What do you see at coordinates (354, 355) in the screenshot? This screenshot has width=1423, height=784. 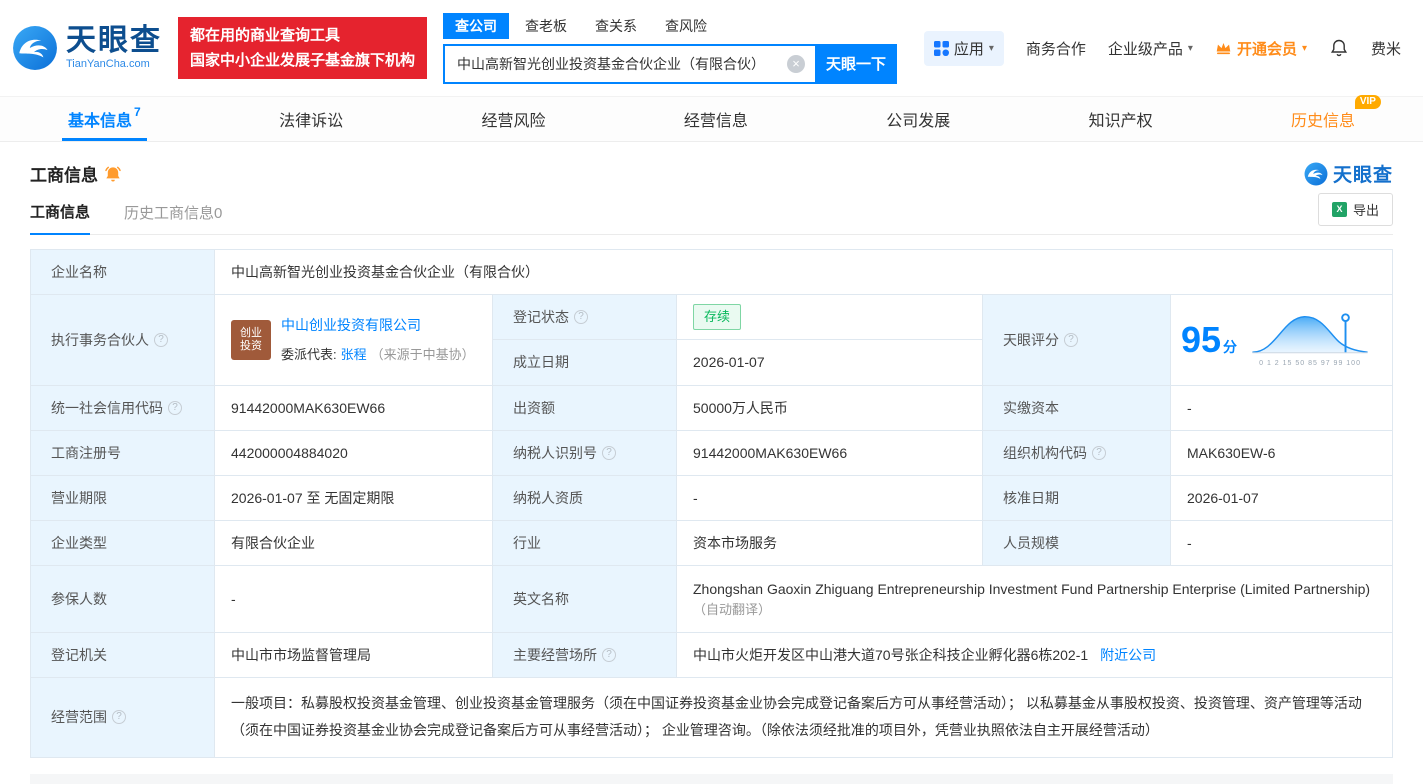 I see `delegate-name-link: 张程` at bounding box center [354, 355].